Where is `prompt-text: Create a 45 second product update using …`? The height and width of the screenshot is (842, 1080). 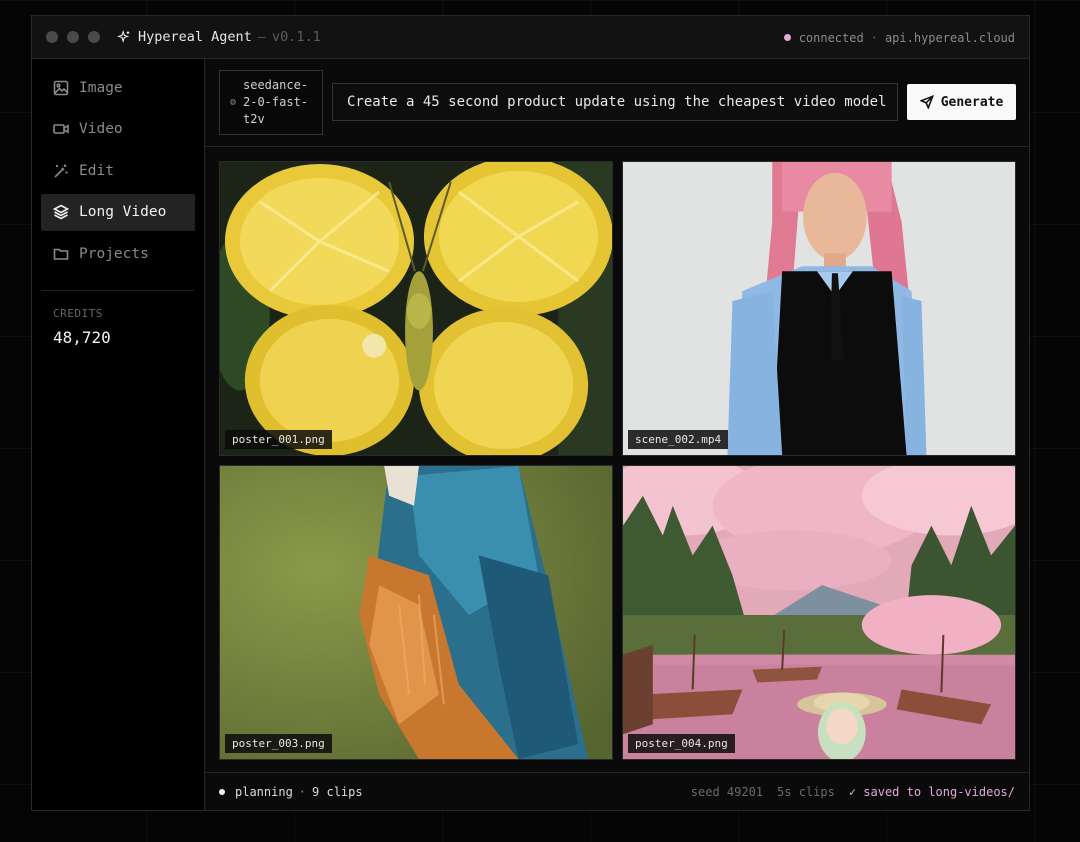
prompt-text: Create a 45 second product update using … is located at coordinates (617, 102).